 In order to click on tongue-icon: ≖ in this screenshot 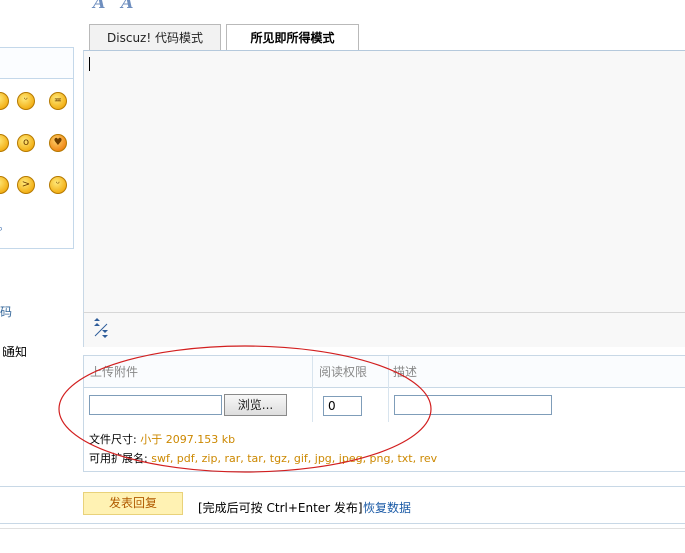, I will do `click(58, 101)`.